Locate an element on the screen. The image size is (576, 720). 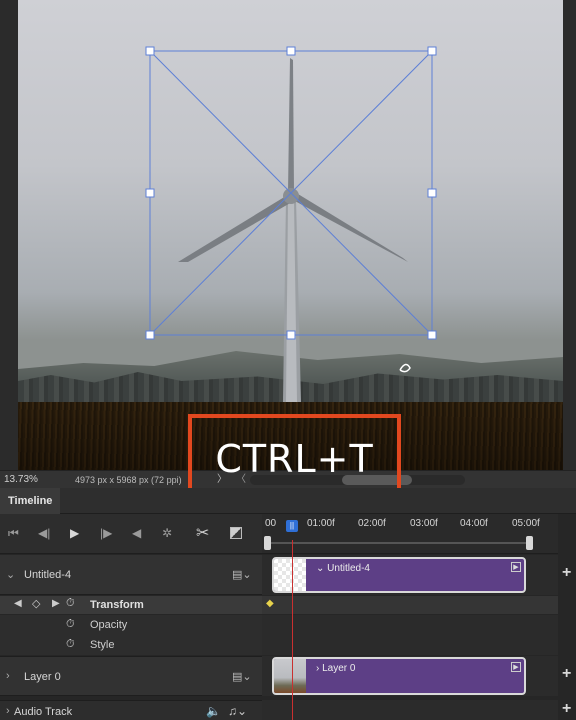
track-area-layer-0: › Layer 0 ▶ is located at coordinates (410, 676).